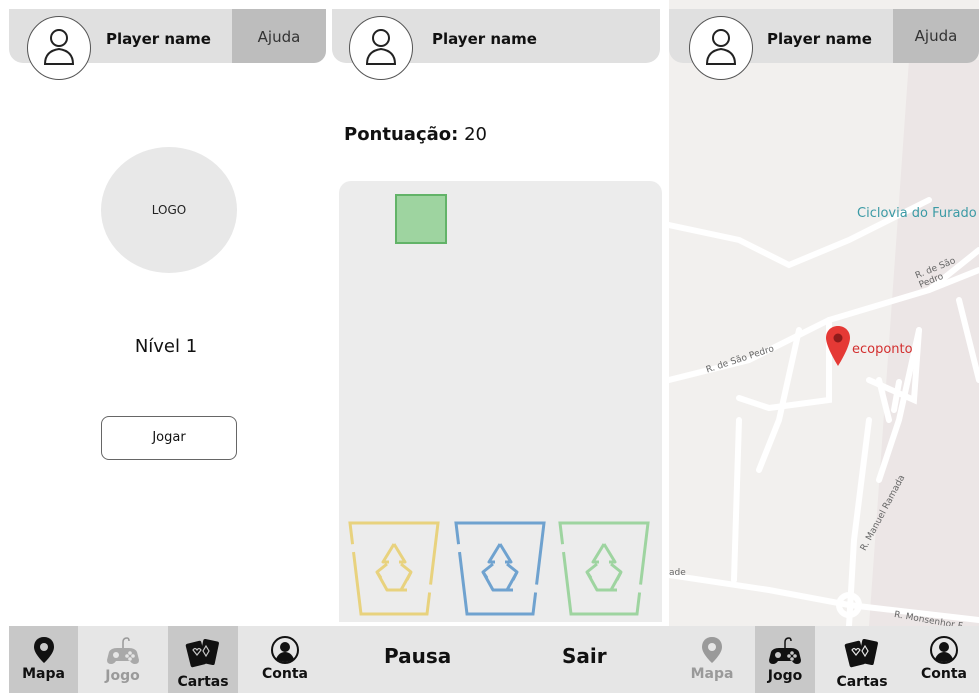 This screenshot has width=979, height=693. I want to click on falling-item, so click(421, 219).